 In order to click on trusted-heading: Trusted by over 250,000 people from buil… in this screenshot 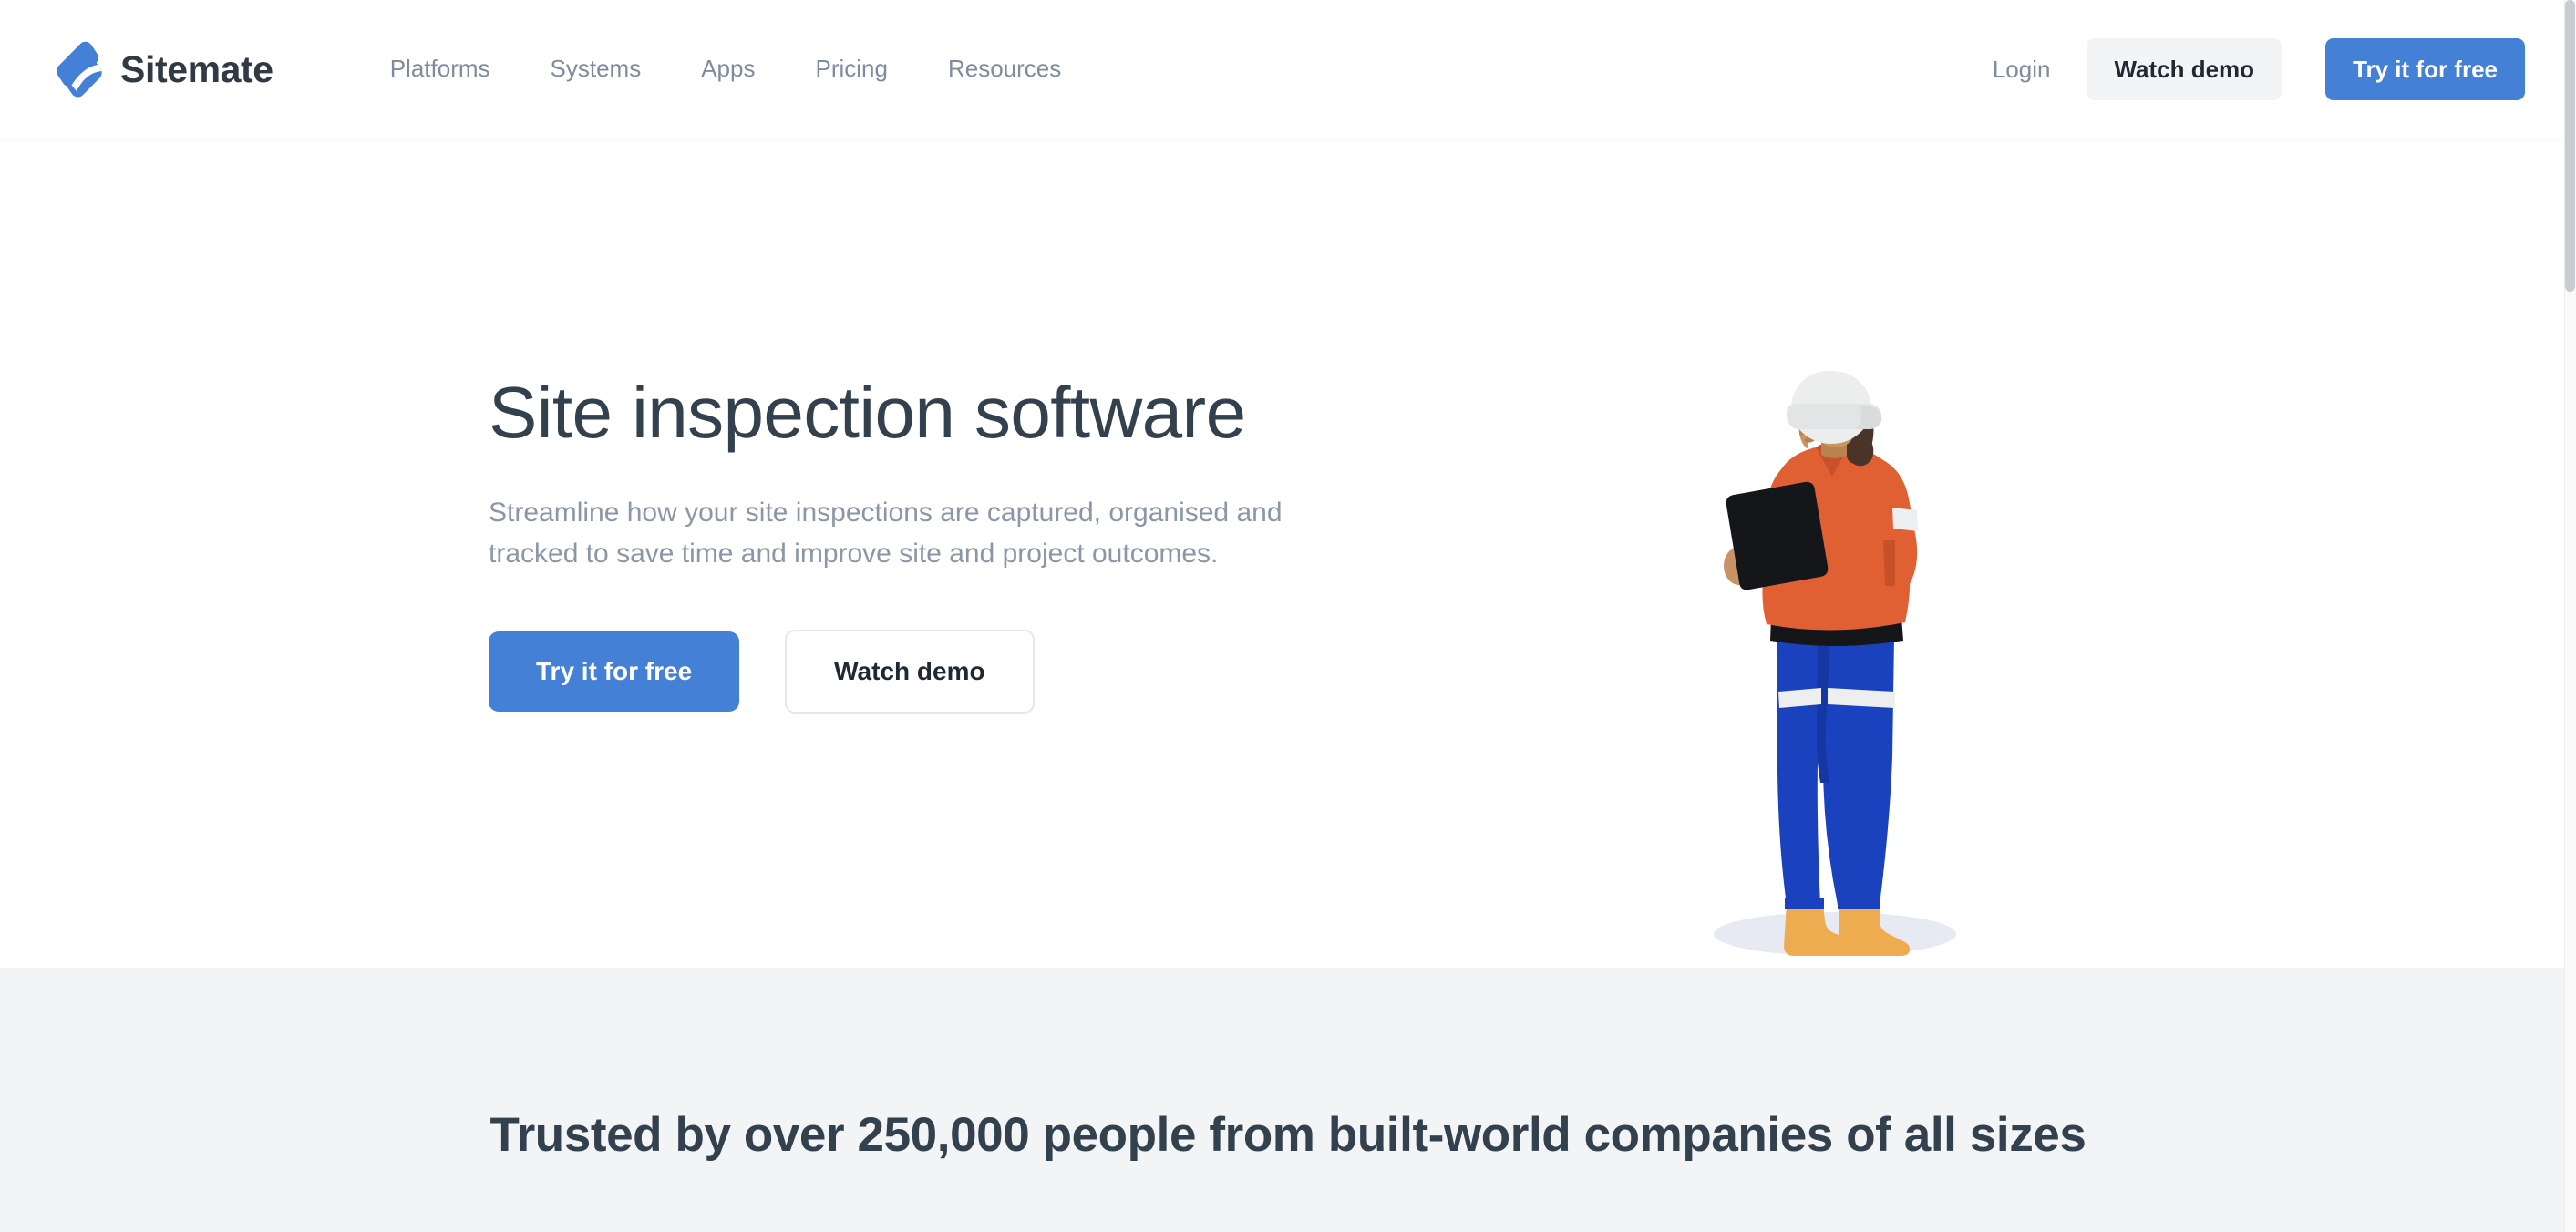, I will do `click(1288, 1135)`.